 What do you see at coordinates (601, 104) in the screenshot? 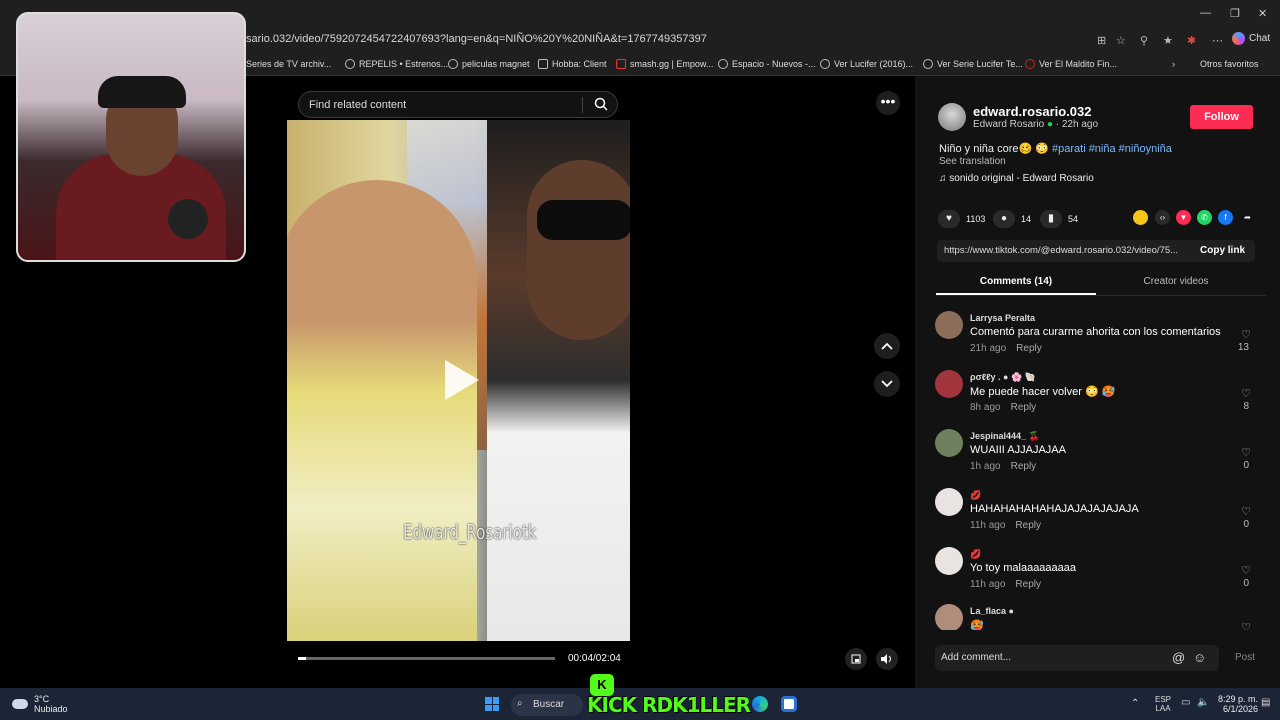
I see `search-icon` at bounding box center [601, 104].